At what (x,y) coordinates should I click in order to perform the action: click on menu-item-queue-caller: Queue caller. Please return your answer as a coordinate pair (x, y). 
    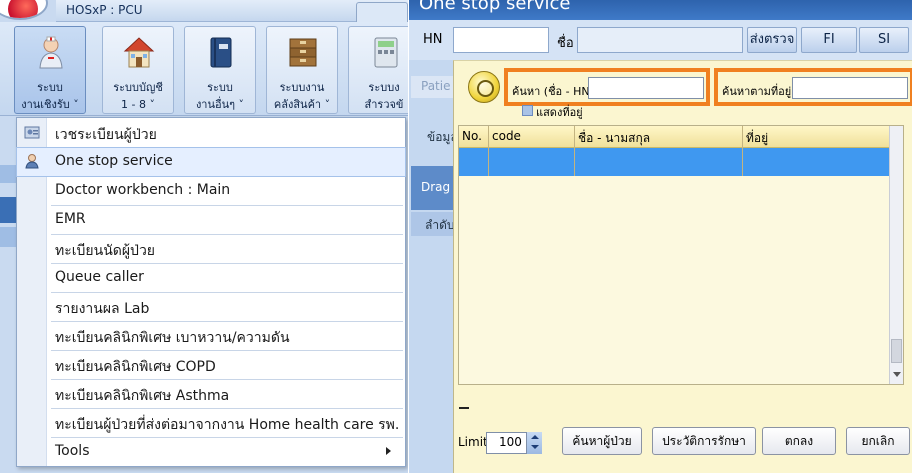
    Looking at the image, I should click on (211, 278).